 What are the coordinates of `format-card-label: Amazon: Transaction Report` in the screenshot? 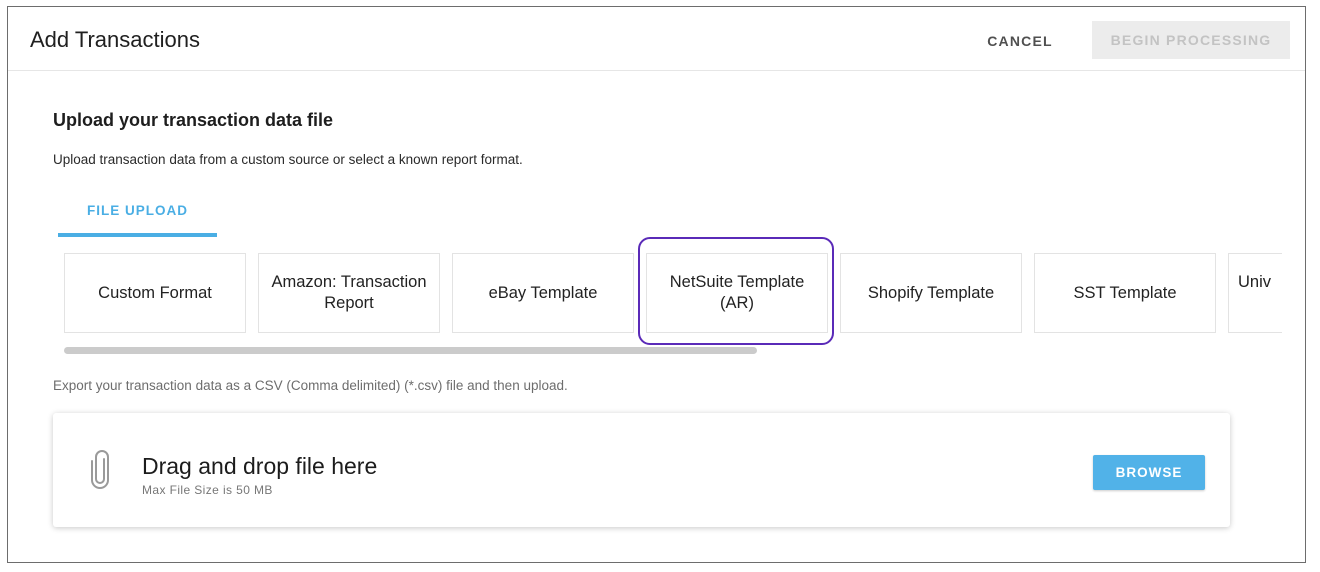 It's located at (349, 292).